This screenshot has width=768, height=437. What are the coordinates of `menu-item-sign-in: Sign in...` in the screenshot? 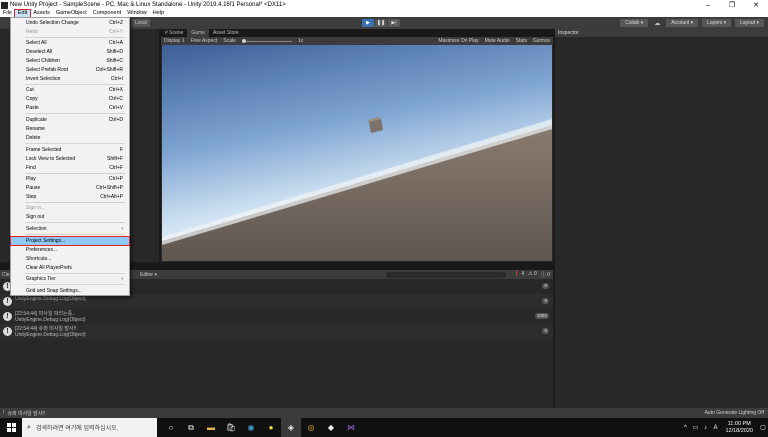 It's located at (70, 208).